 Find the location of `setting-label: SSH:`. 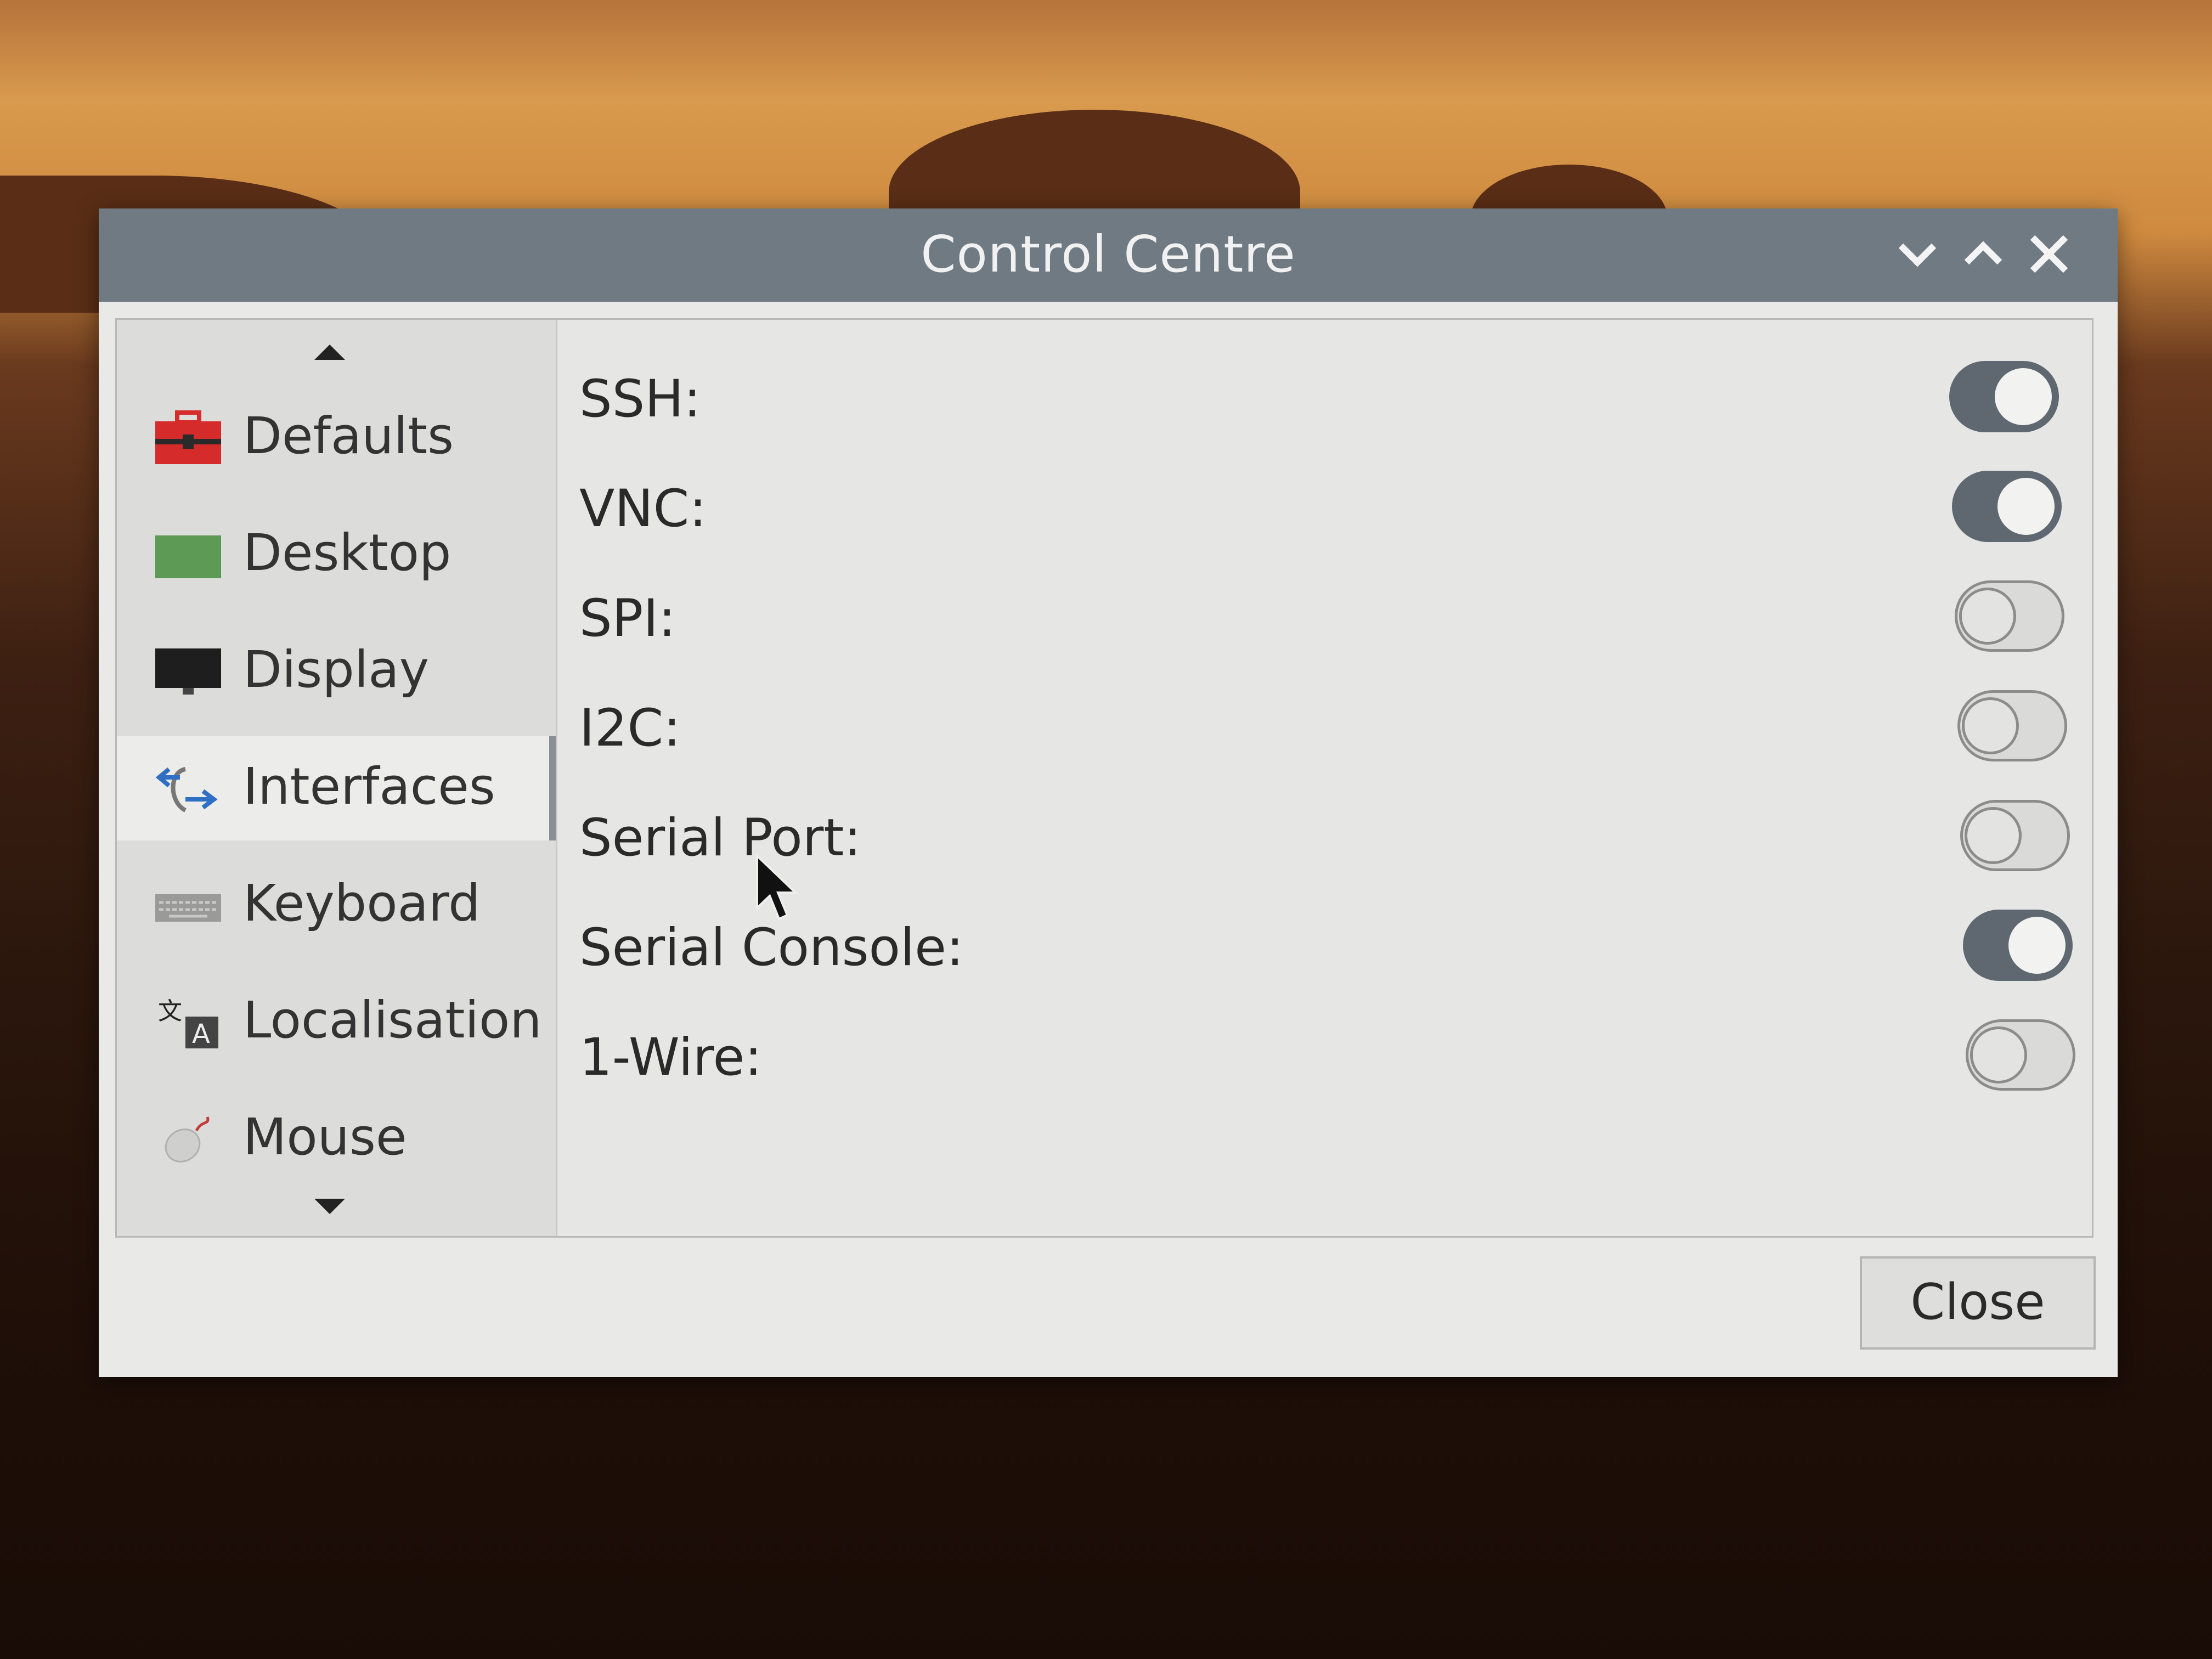

setting-label: SSH: is located at coordinates (640, 399).